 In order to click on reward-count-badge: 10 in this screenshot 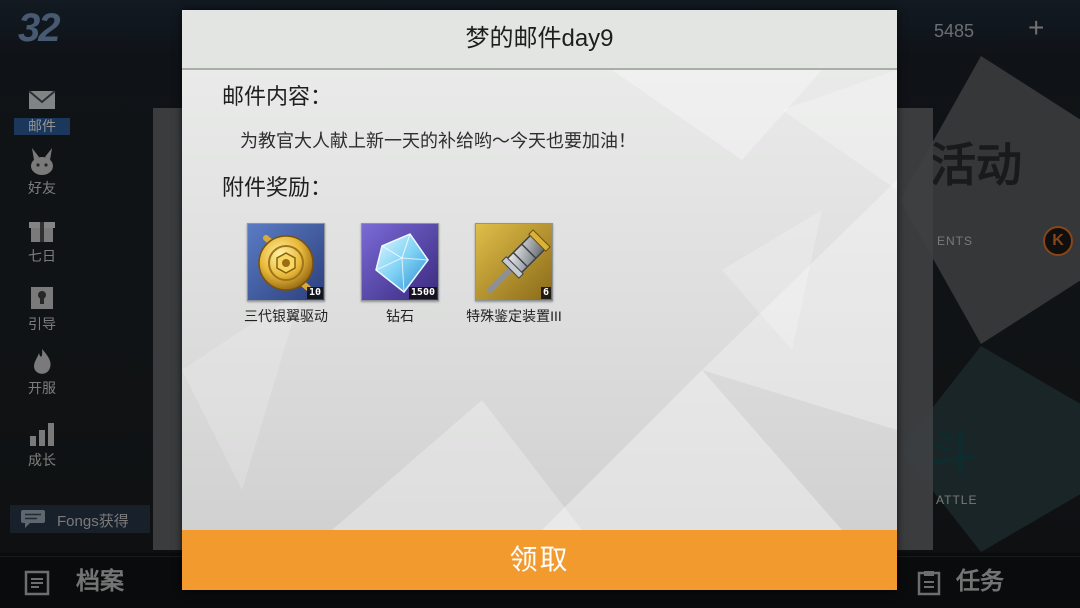, I will do `click(314, 293)`.